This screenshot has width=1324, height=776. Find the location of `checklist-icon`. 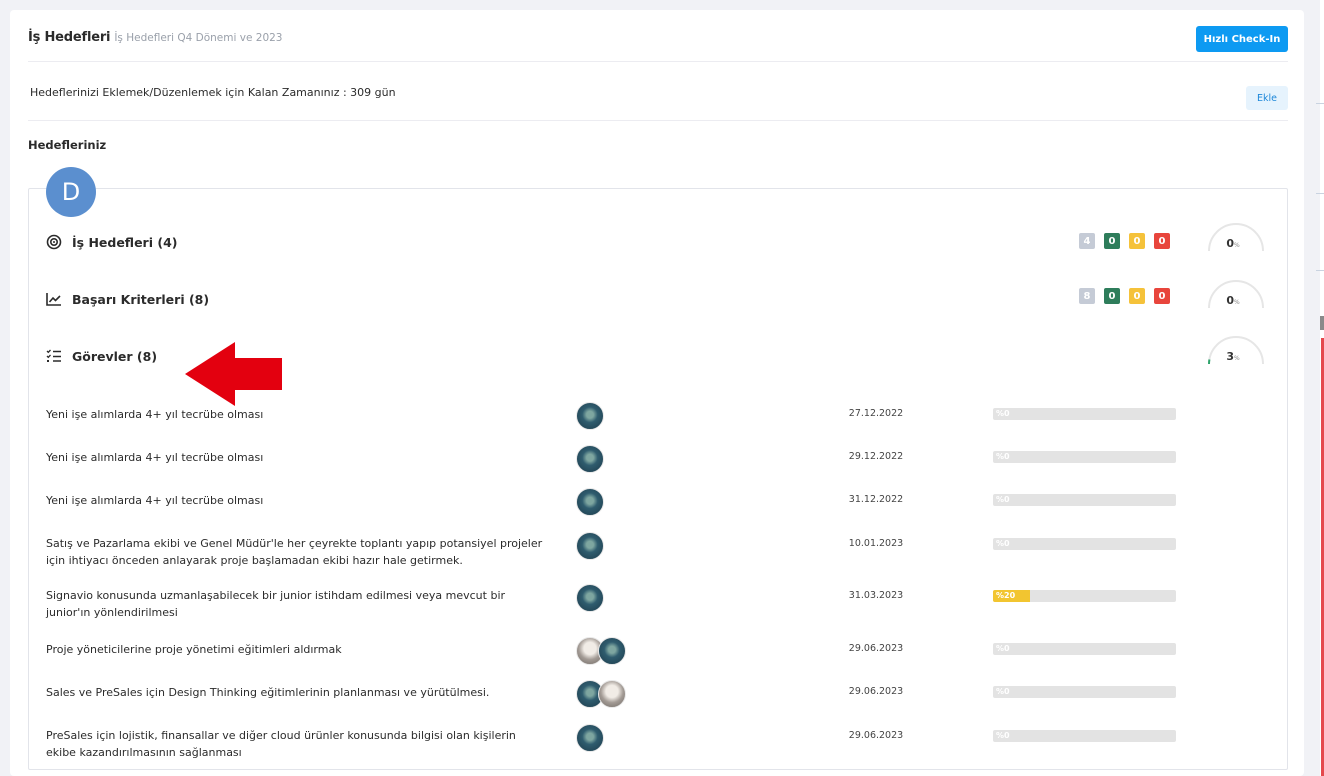

checklist-icon is located at coordinates (54, 356).